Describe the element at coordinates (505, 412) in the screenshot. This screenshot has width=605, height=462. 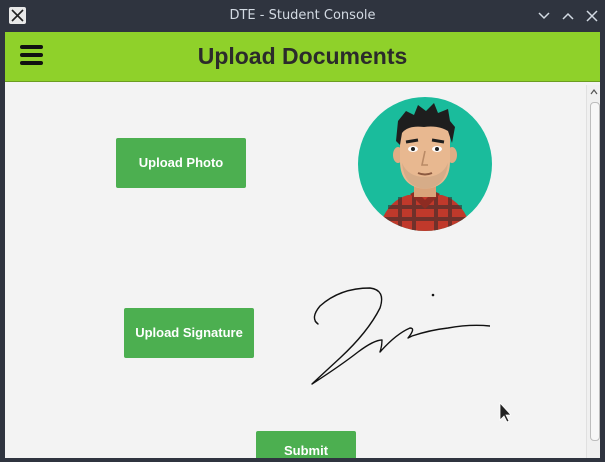
I see `mouse-cursor-icon` at that location.